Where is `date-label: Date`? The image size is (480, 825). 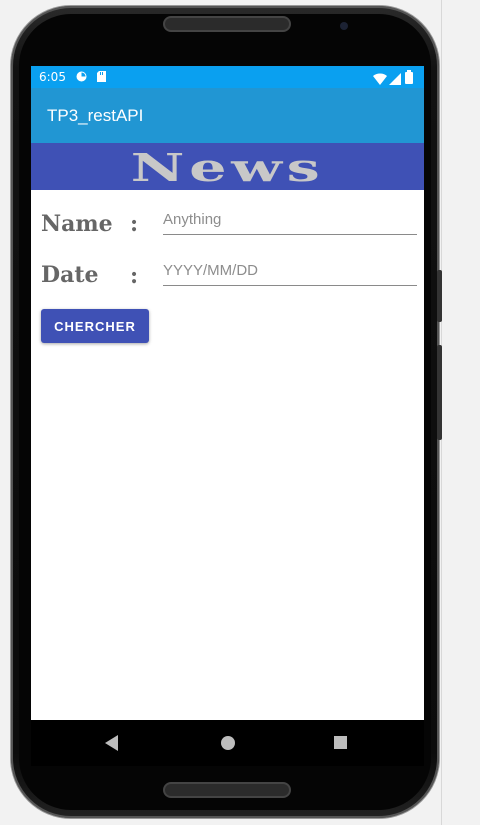
date-label: Date is located at coordinates (70, 275).